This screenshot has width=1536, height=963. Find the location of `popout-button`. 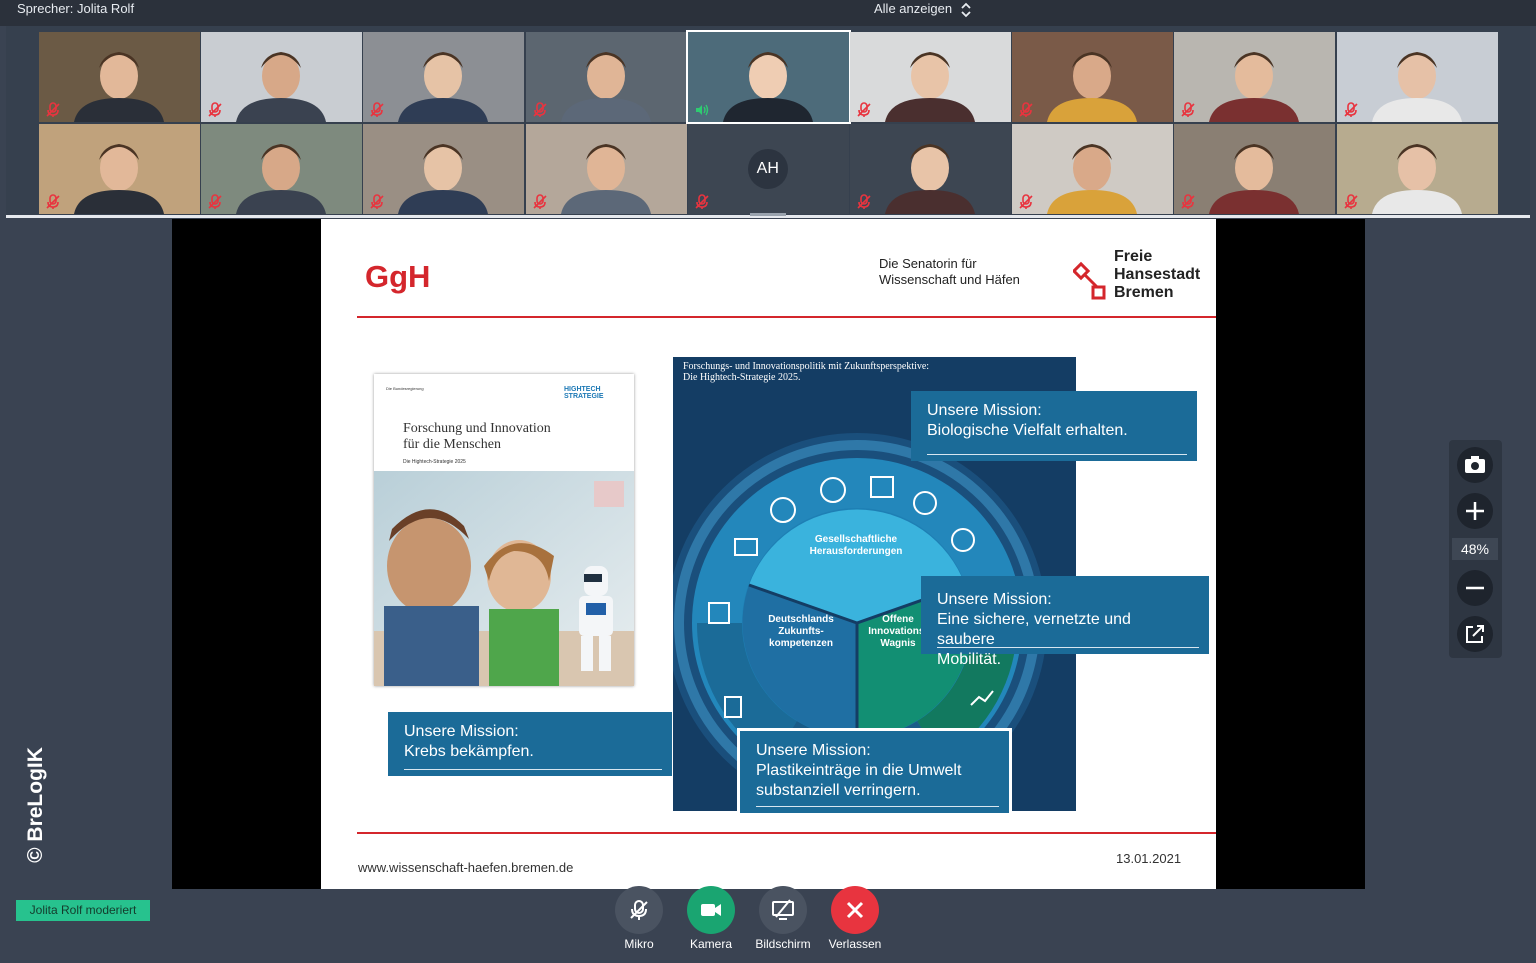

popout-button is located at coordinates (1475, 634).